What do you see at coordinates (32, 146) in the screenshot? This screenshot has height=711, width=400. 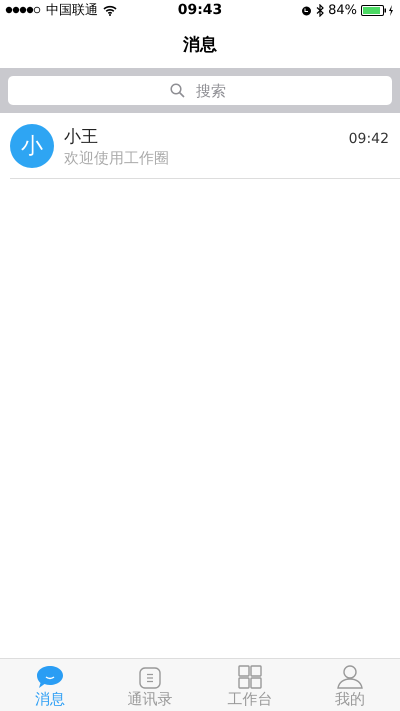 I see `avatar: 小` at bounding box center [32, 146].